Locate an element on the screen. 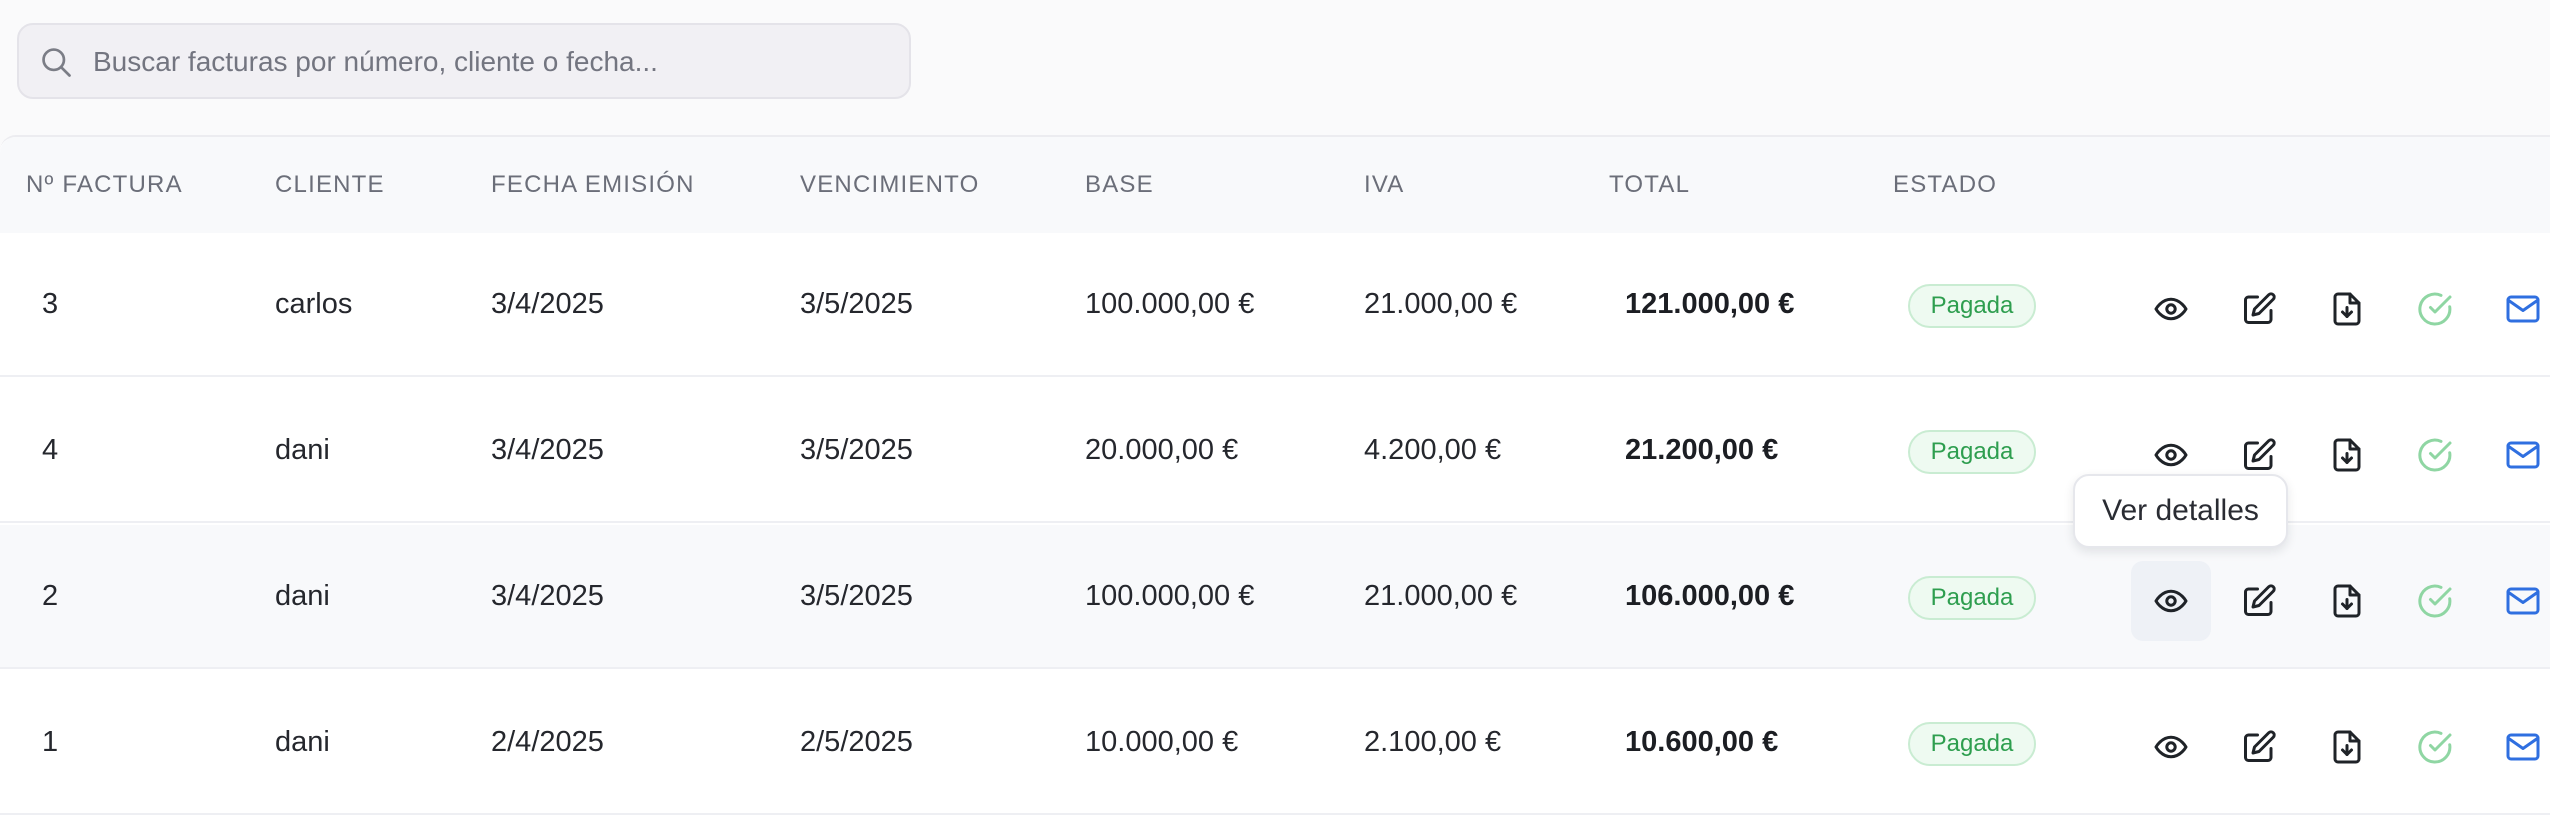 The height and width of the screenshot is (817, 2550). cell-fecha-emision: 2/4/2025 is located at coordinates (547, 742).